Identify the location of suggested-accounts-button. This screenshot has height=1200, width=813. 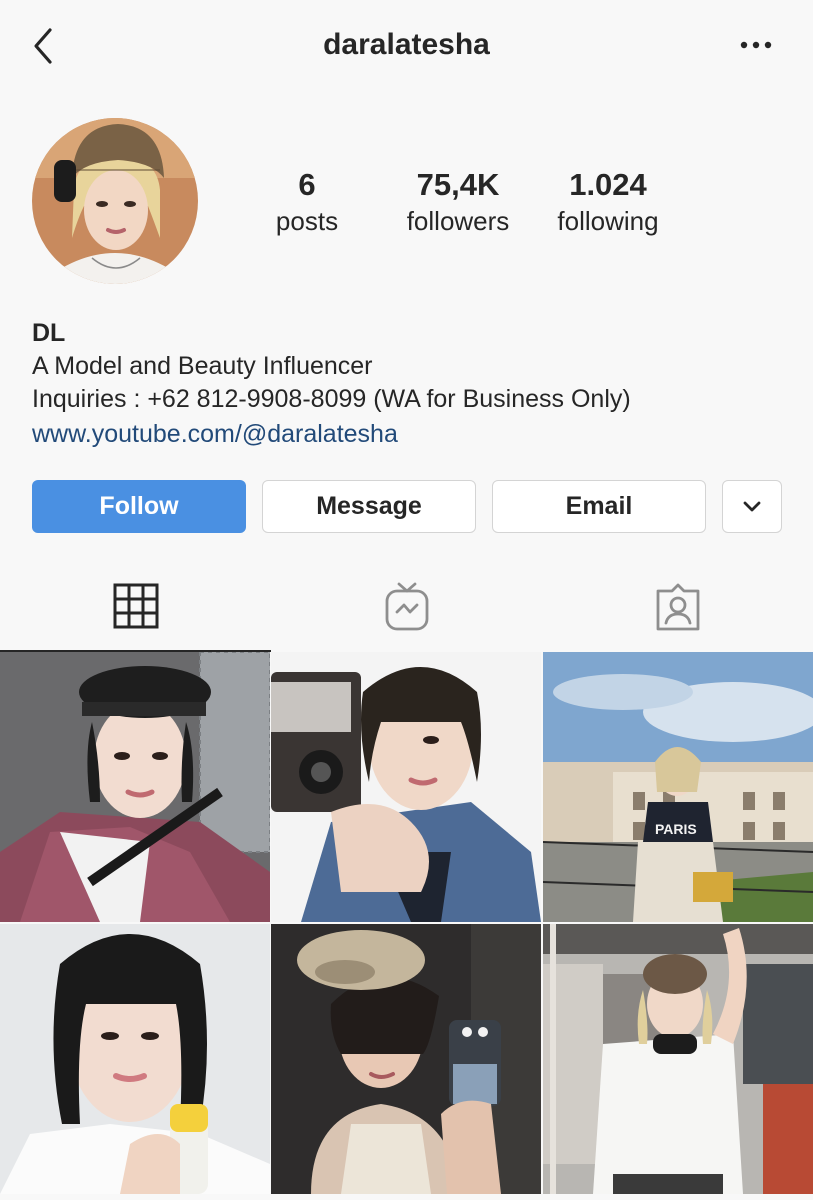
(752, 506).